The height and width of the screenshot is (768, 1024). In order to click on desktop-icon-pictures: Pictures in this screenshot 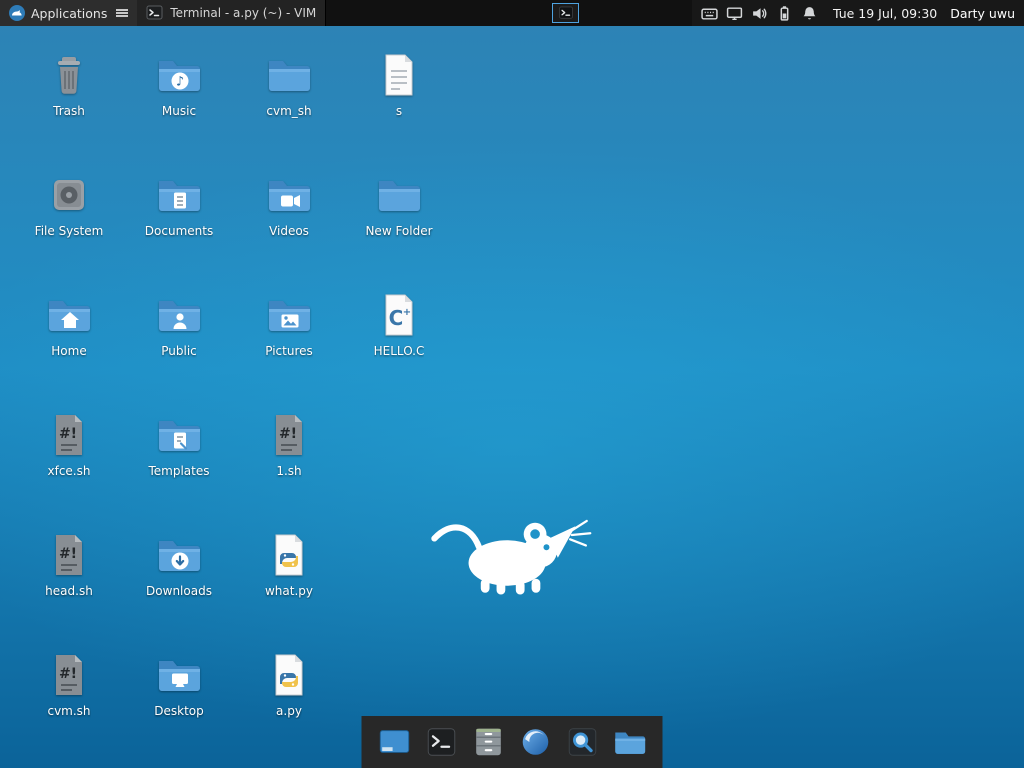, I will do `click(289, 325)`.